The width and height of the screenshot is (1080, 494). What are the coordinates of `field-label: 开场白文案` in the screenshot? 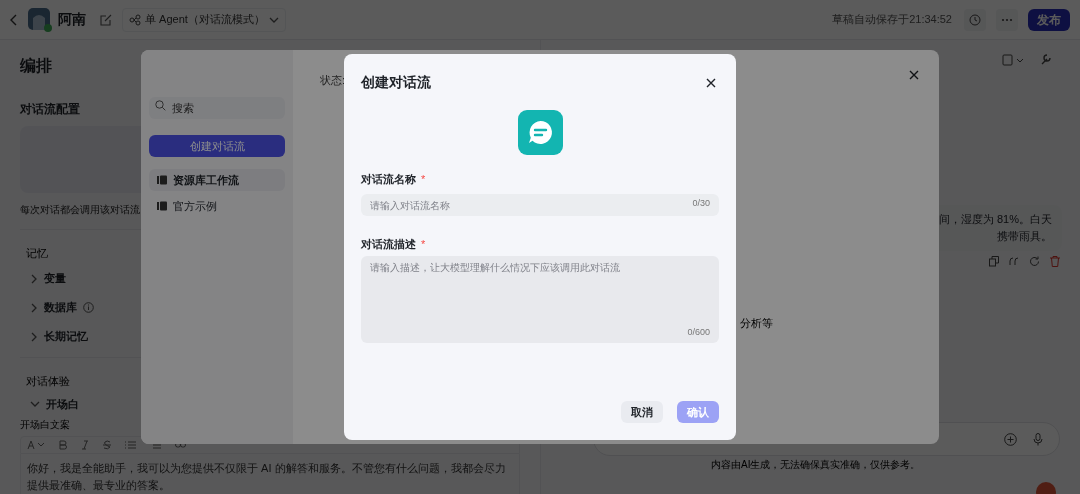 It's located at (45, 425).